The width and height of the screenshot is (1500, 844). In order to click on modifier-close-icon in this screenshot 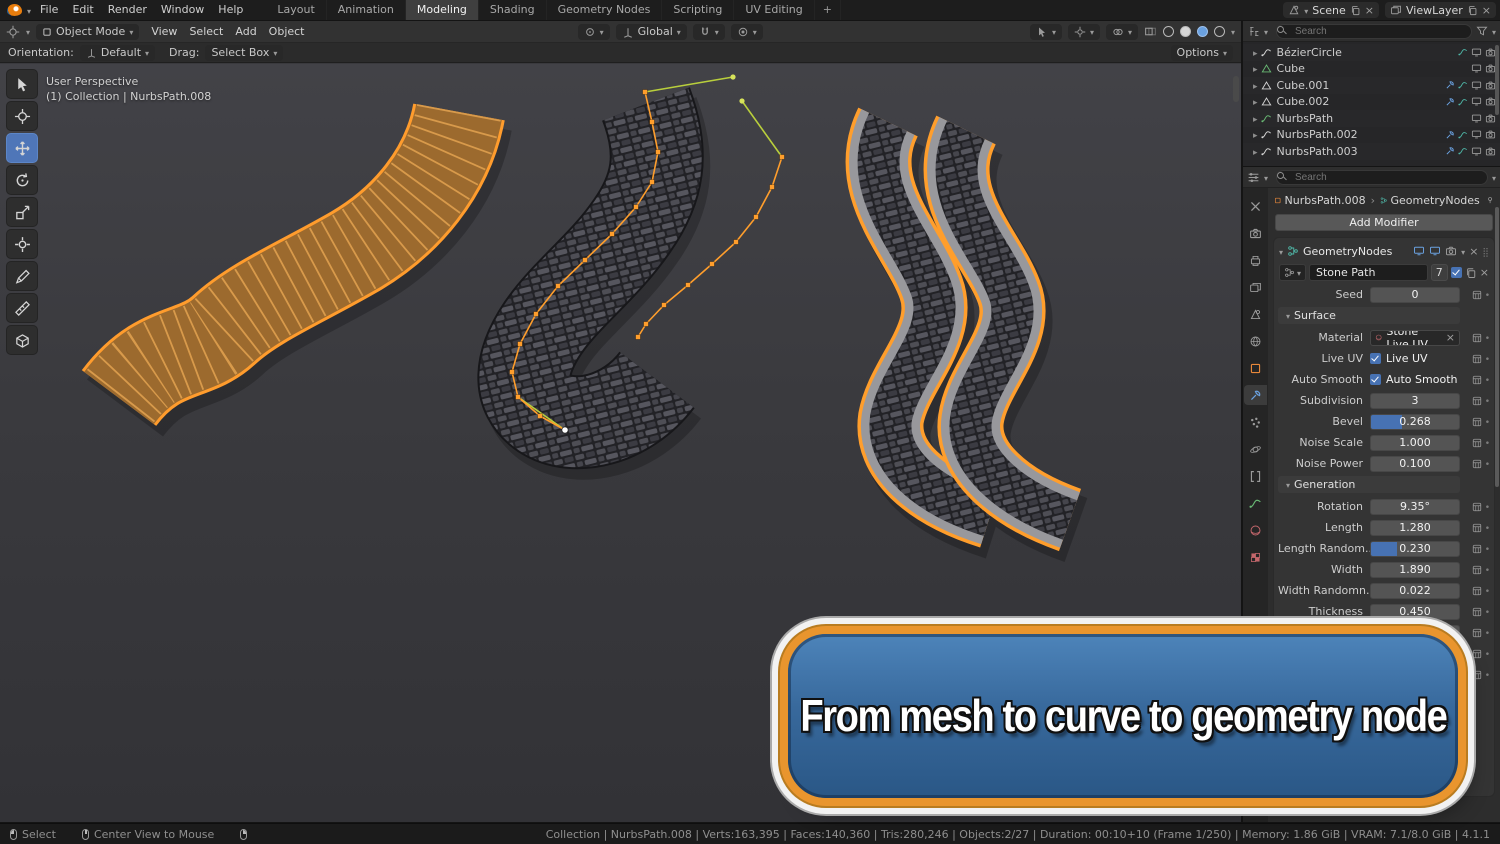, I will do `click(1473, 251)`.